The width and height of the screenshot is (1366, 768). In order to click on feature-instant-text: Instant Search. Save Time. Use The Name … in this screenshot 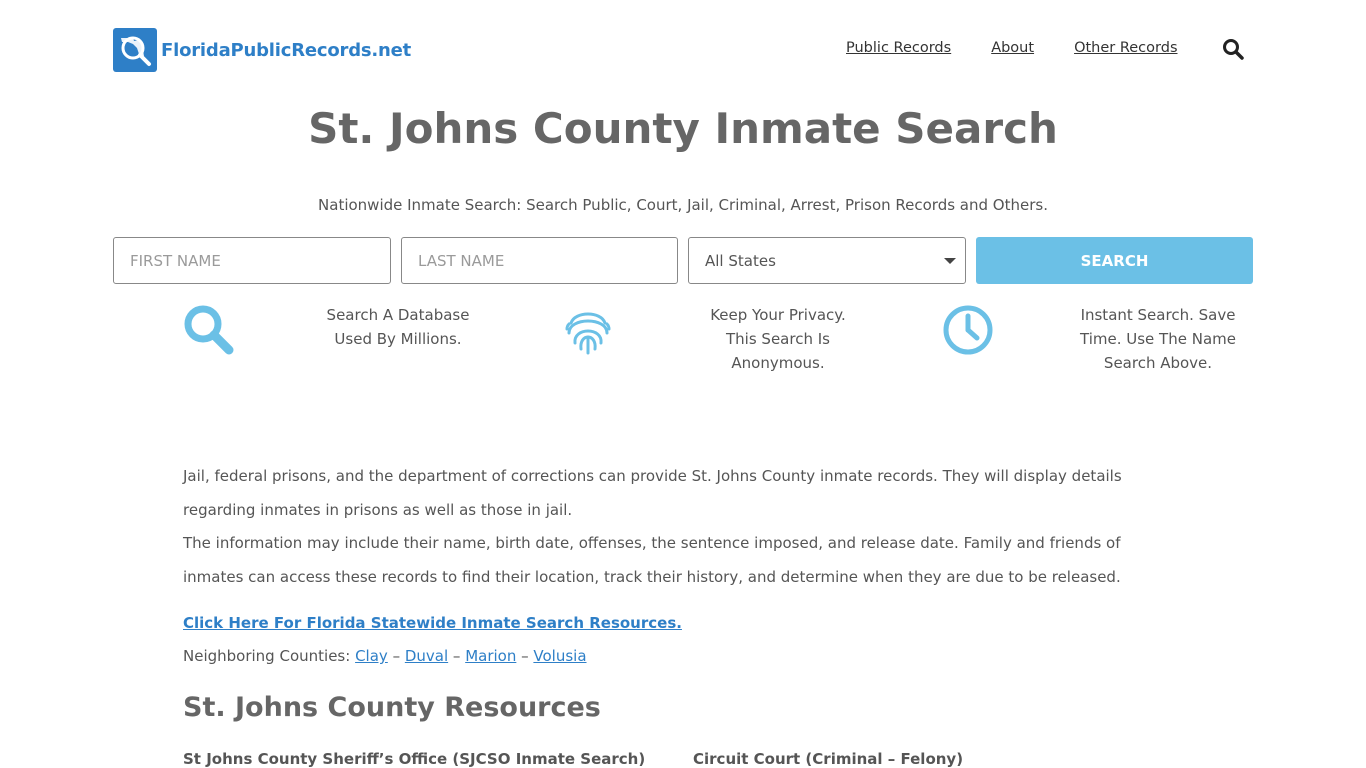, I will do `click(1158, 339)`.